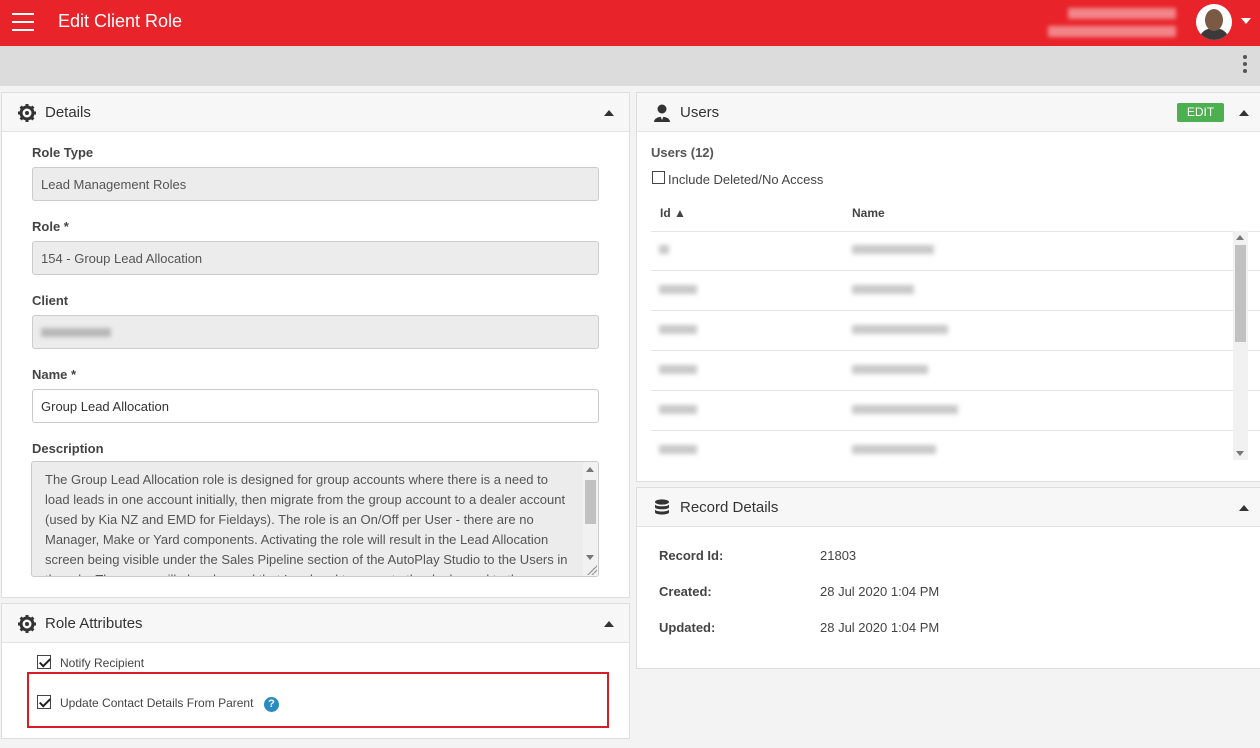 This screenshot has height=748, width=1260. Describe the element at coordinates (662, 113) in the screenshot. I see `user-icon` at that location.